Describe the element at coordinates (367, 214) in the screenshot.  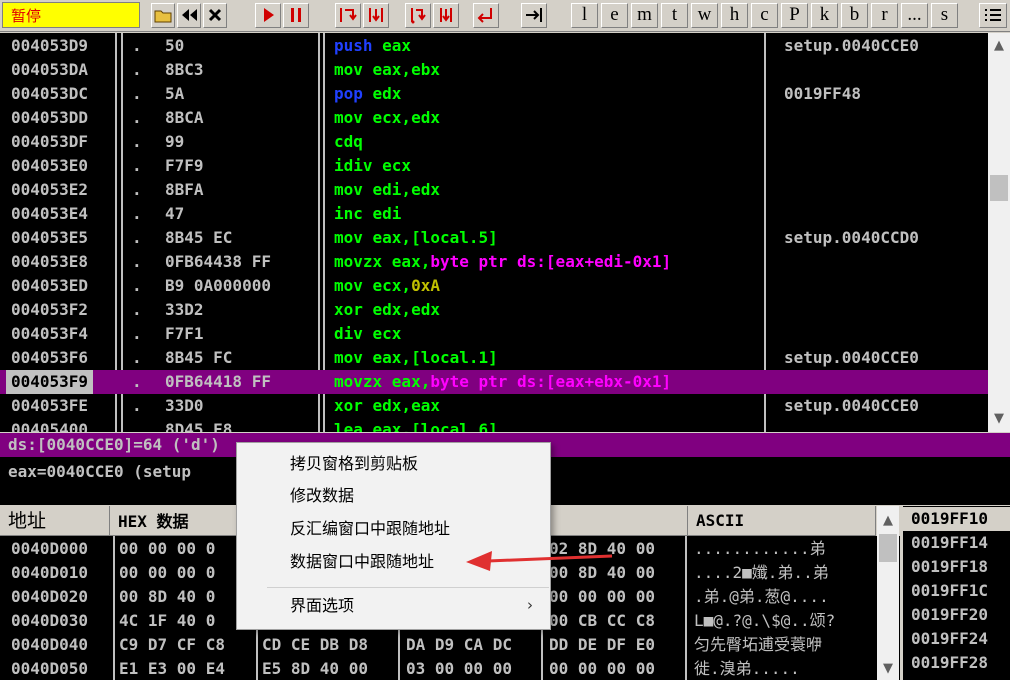
I see `disasm-instruction: inc edi` at that location.